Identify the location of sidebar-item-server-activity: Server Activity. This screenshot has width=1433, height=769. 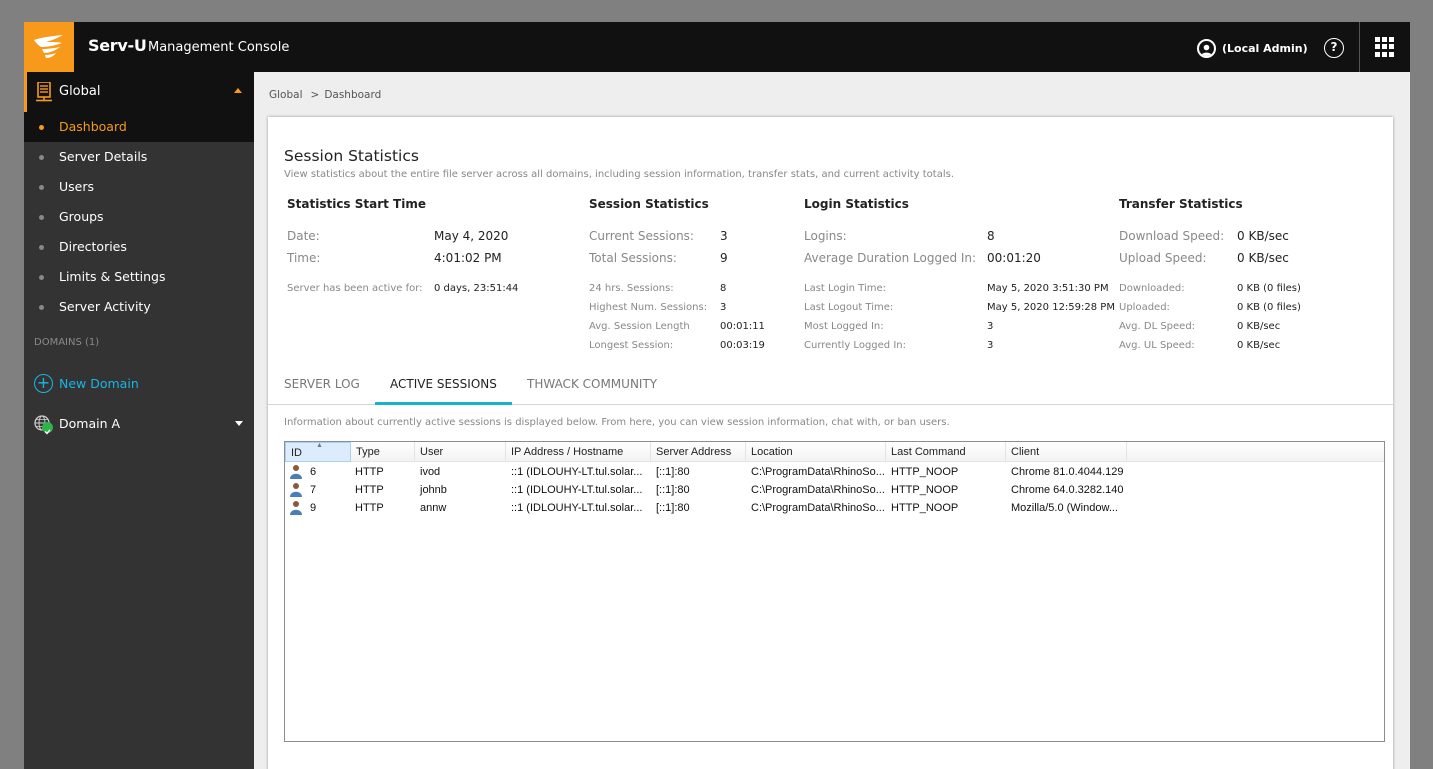
(139, 307).